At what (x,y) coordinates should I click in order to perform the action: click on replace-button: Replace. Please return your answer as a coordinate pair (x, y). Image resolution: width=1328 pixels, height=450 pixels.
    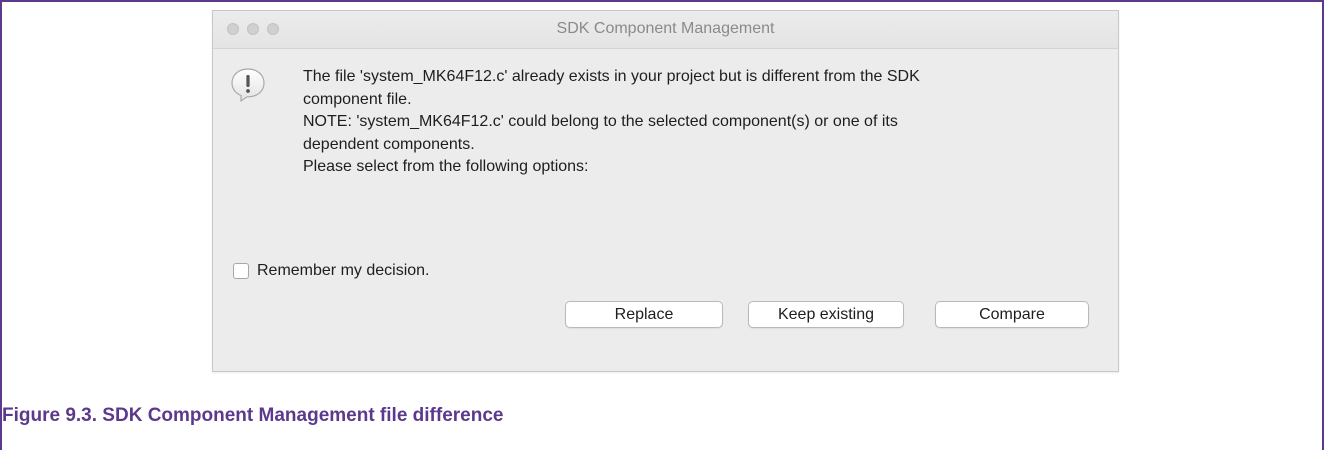
    Looking at the image, I should click on (644, 314).